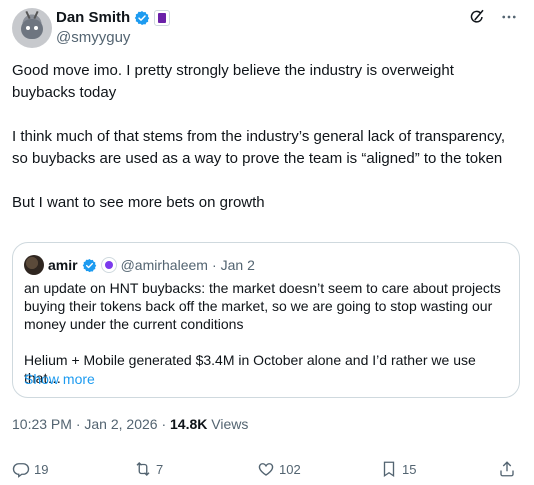 This screenshot has width=534, height=485. What do you see at coordinates (63, 265) in the screenshot?
I see `quoted-author-name: amir` at bounding box center [63, 265].